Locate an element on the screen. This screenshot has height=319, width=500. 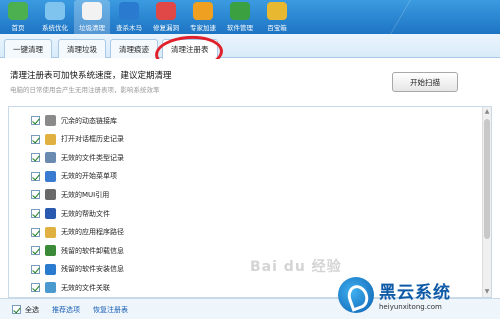
tab-bar: 一键清理 清理垃圾 清理痕迹 清理注册表 is located at coordinates (250, 46).